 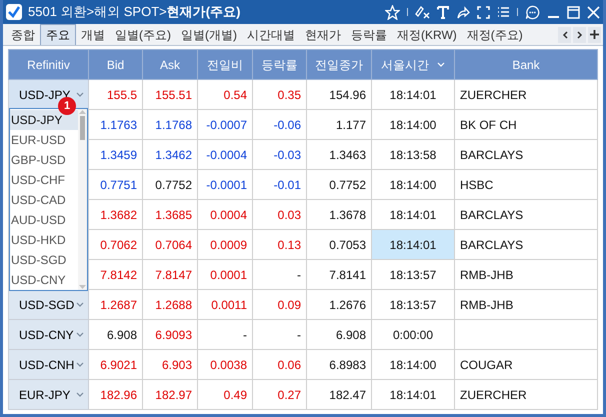 I want to click on dropdown-item: EUR-USD, so click(x=44, y=140).